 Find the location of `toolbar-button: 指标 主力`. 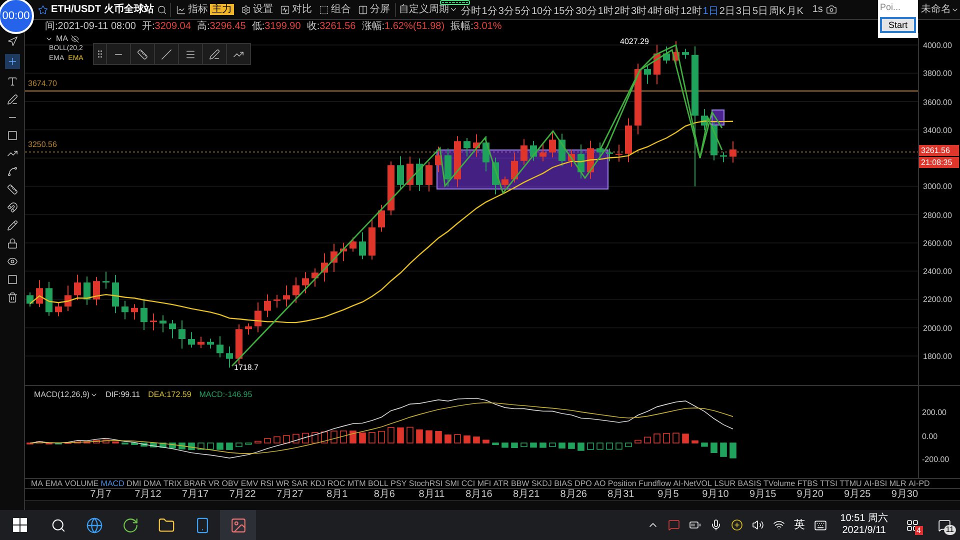

toolbar-button: 指标 主力 is located at coordinates (205, 9).